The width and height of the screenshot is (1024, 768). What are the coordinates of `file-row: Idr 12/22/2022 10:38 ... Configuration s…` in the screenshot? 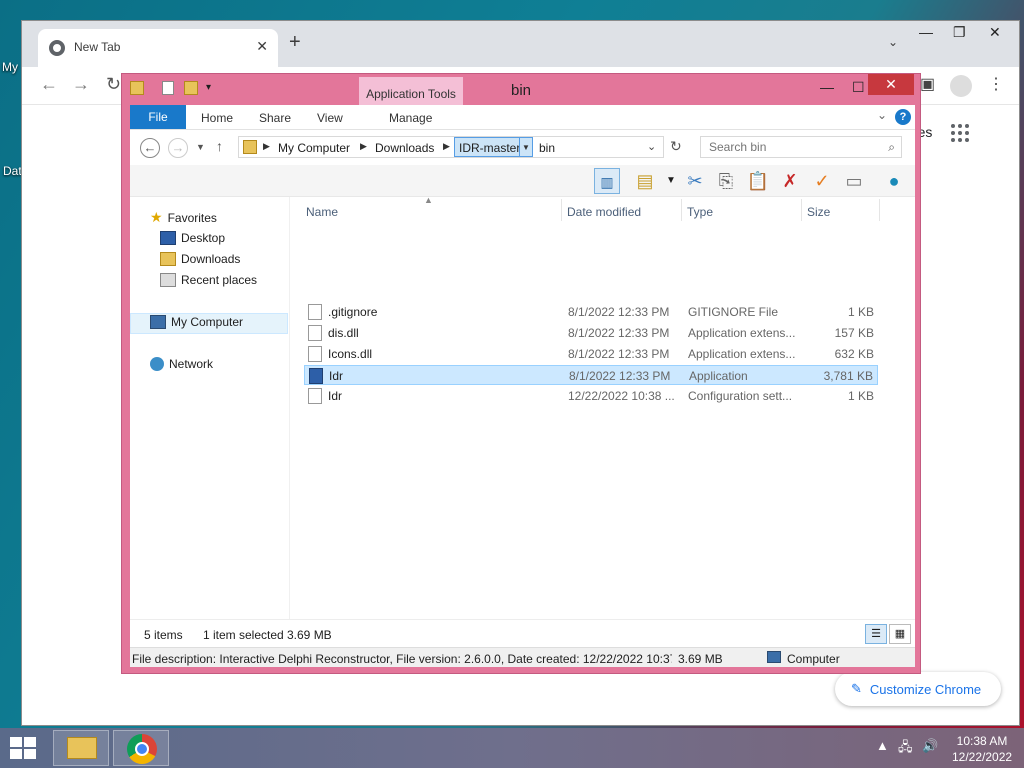 It's located at (591, 396).